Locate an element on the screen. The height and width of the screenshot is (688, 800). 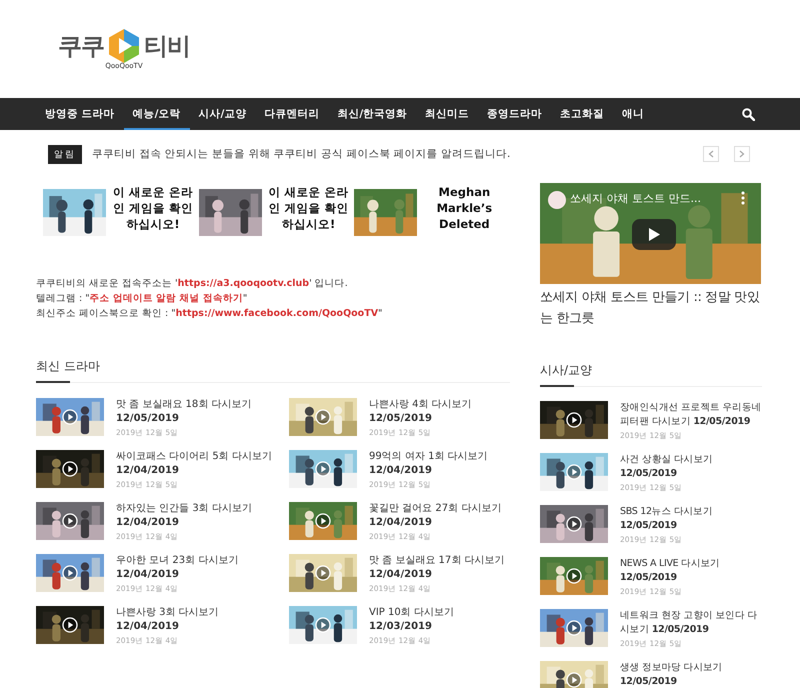
nav-tab: 방영중 드라마 is located at coordinates (80, 114).